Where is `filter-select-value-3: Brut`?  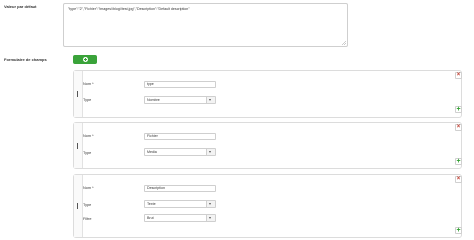 filter-select-value-3: Brut is located at coordinates (150, 218).